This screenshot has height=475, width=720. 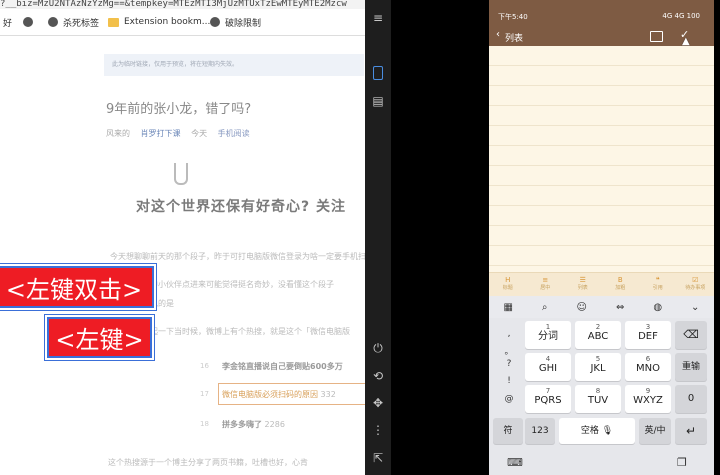 I want to click on key-5: 5 JKL, so click(x=598, y=367).